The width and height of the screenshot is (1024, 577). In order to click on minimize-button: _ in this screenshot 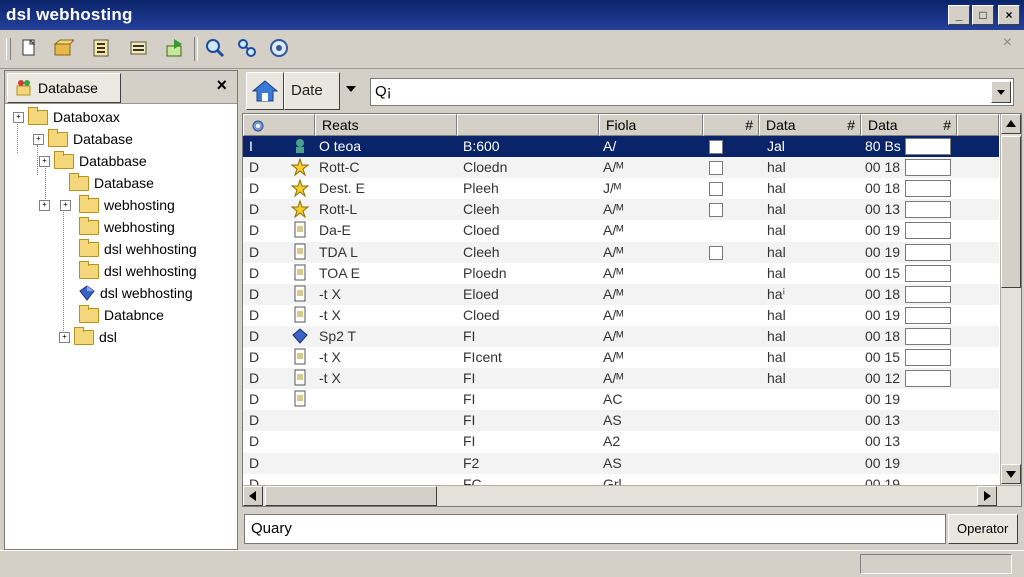, I will do `click(959, 15)`.